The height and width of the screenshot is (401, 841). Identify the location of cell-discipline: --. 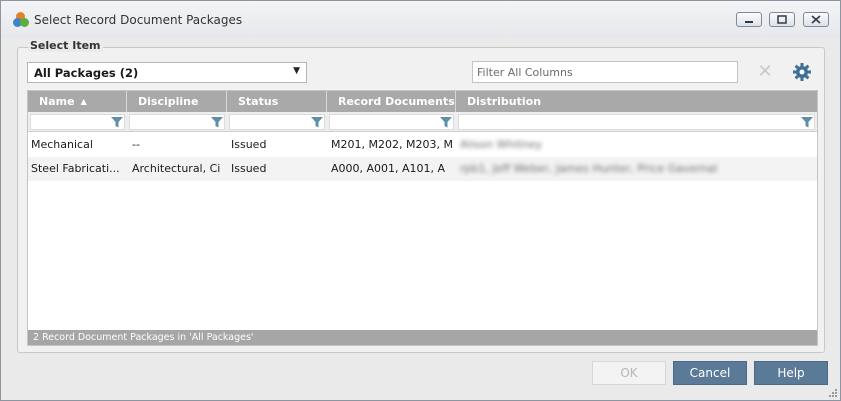
(136, 144).